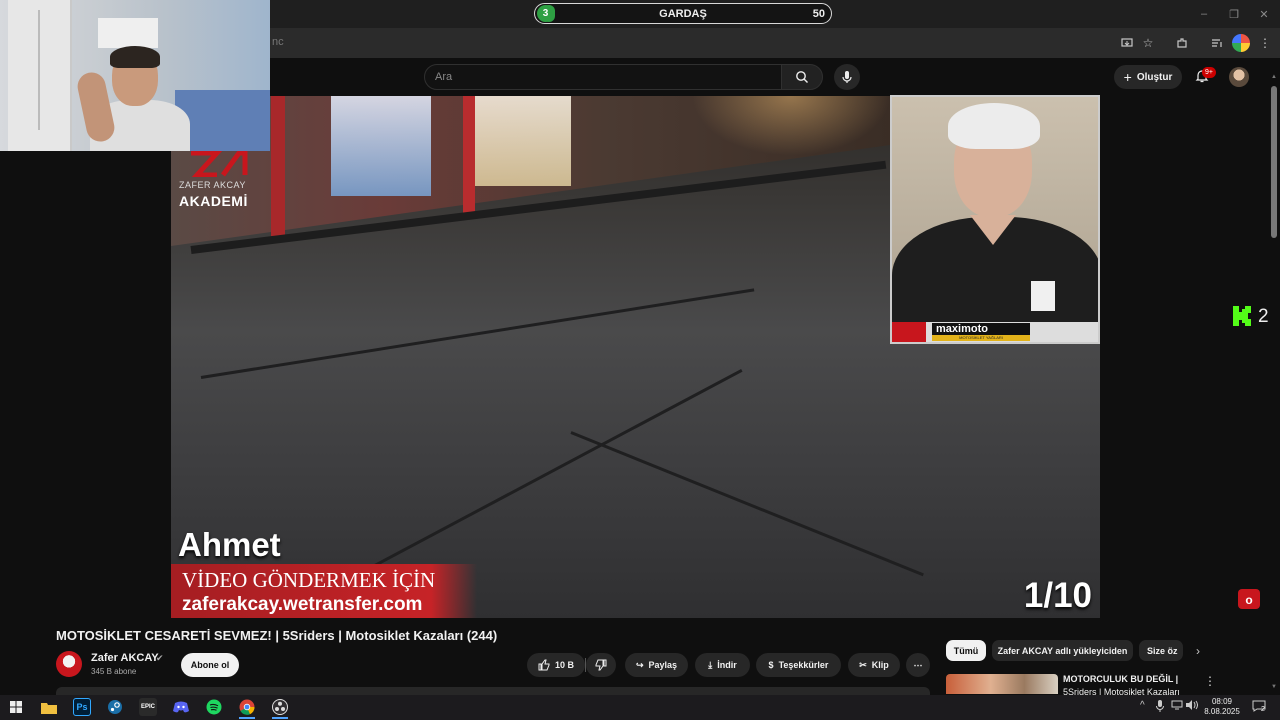  I want to click on more-icon: ⋯, so click(918, 664).